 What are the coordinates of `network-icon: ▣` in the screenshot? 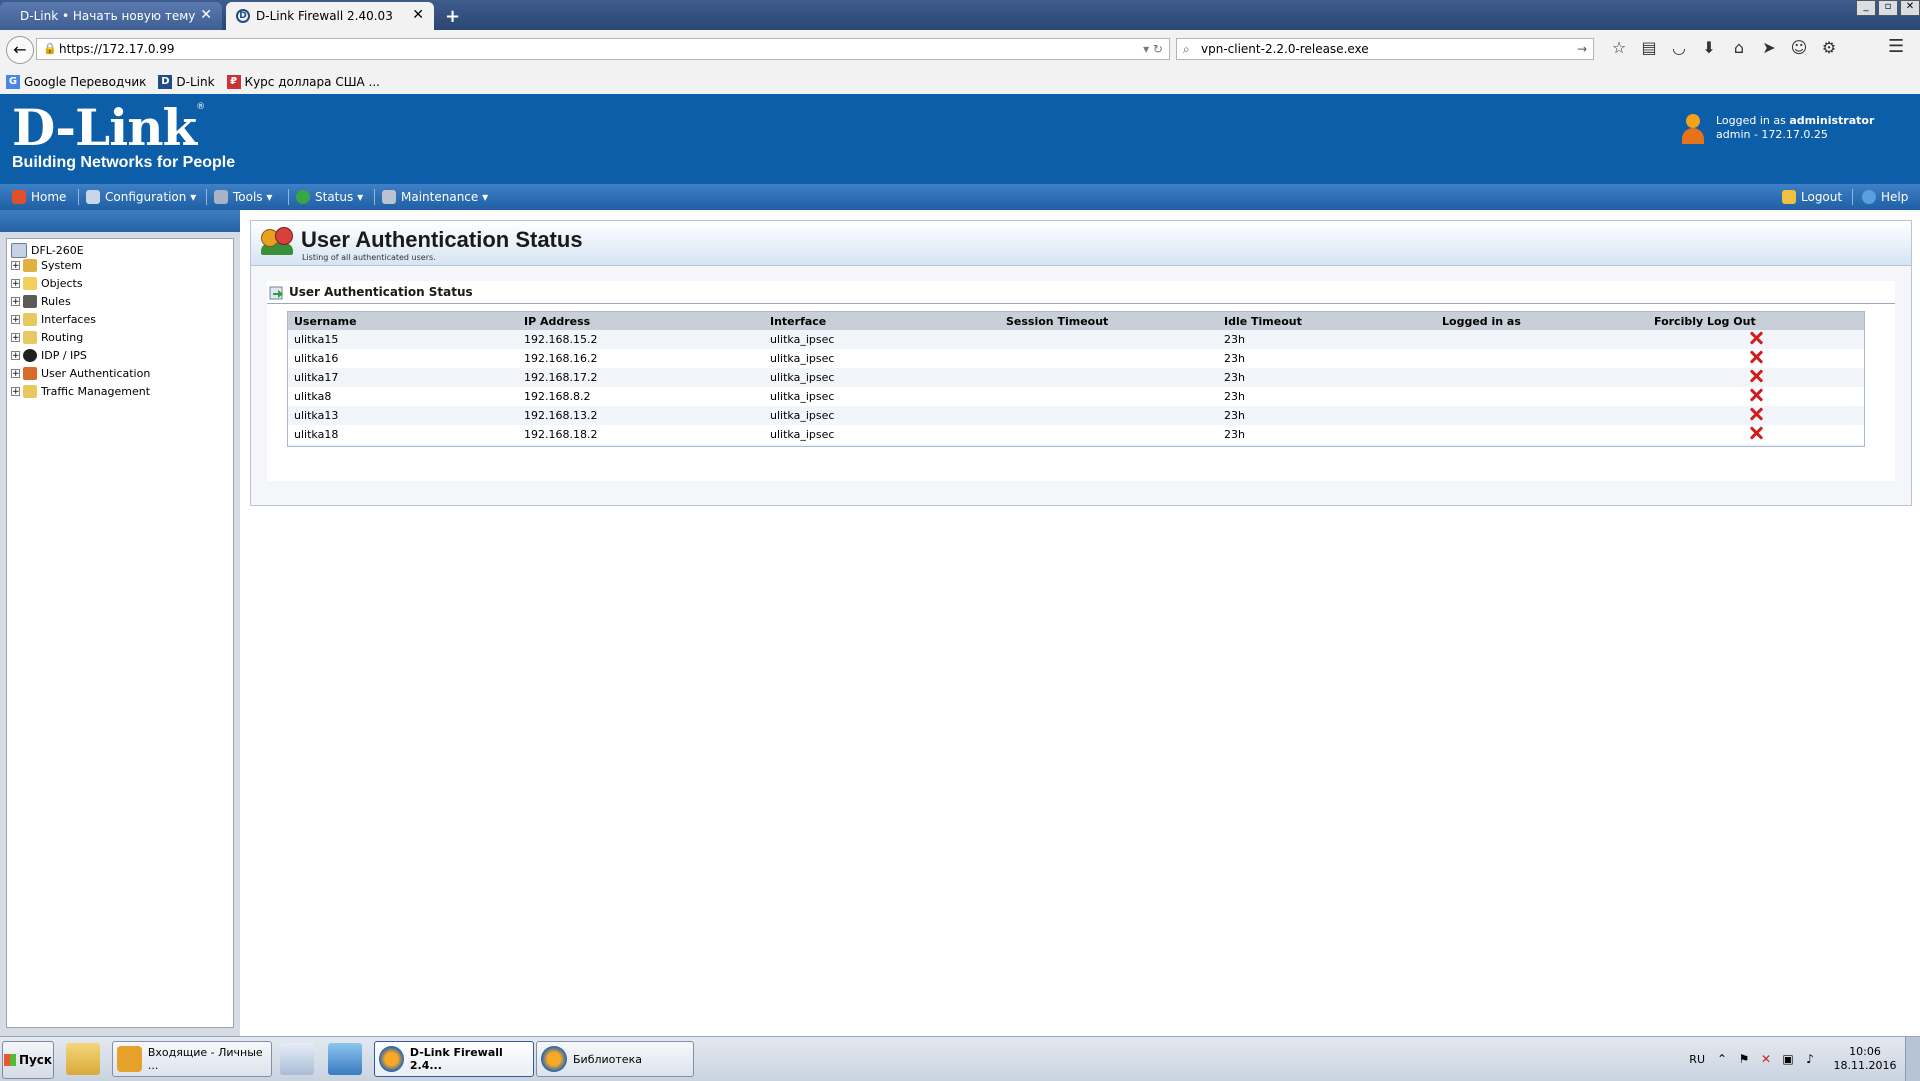 It's located at (1788, 1059).